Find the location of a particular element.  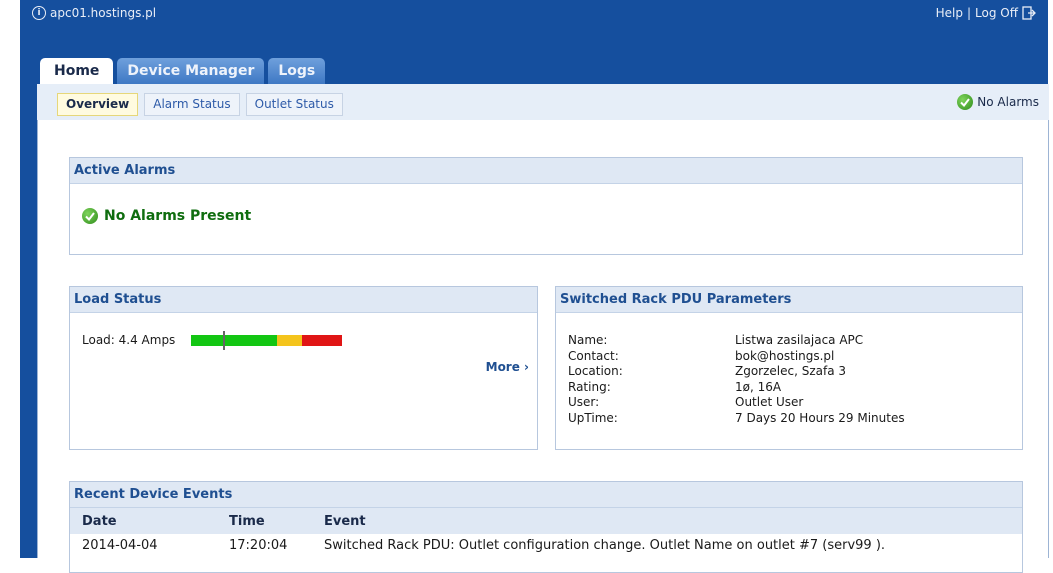

top-links: Help | Log Off is located at coordinates (986, 13).